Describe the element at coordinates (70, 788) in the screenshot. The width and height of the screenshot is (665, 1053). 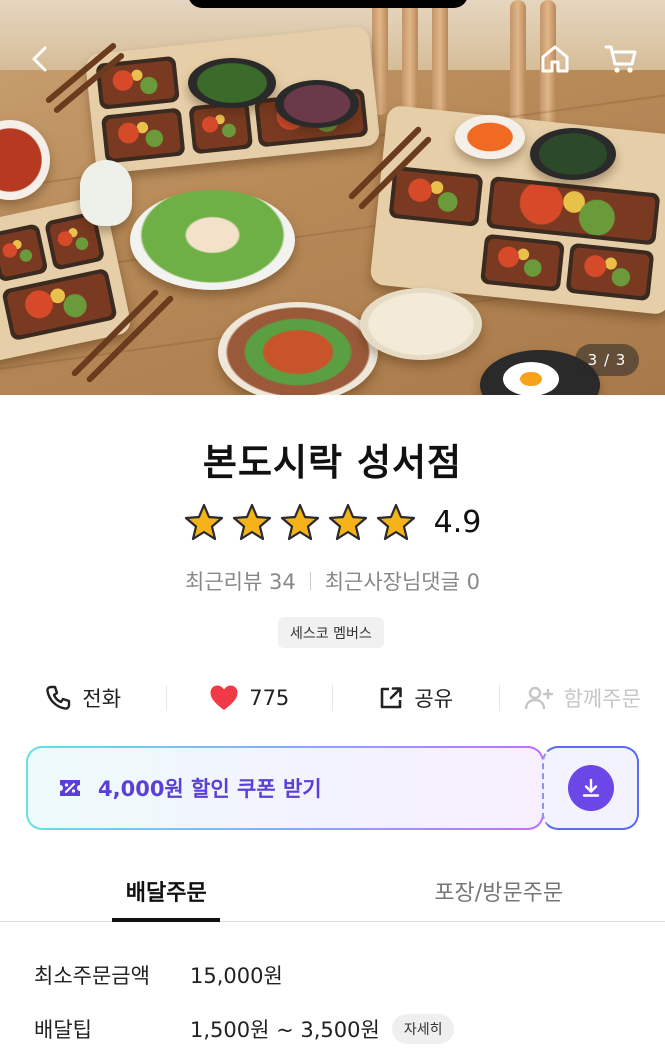
I see `coupon-percent-icon` at that location.